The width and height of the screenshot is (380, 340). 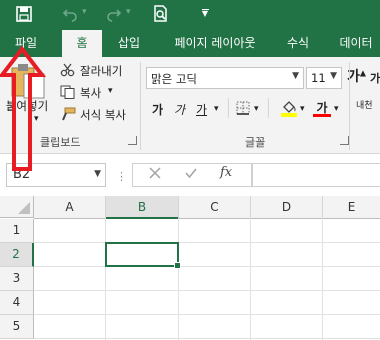 What do you see at coordinates (90, 93) in the screenshot?
I see `copy-button: 복사` at bounding box center [90, 93].